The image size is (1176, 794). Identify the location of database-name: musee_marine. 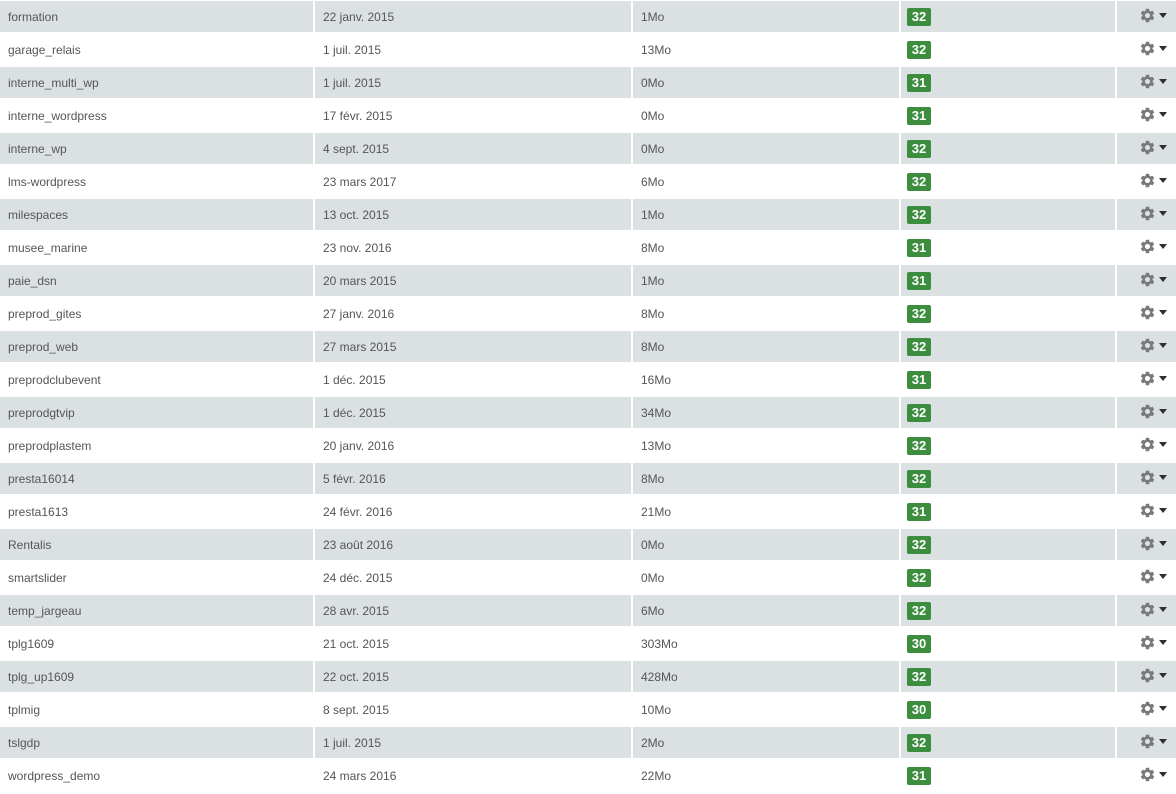
(157, 247).